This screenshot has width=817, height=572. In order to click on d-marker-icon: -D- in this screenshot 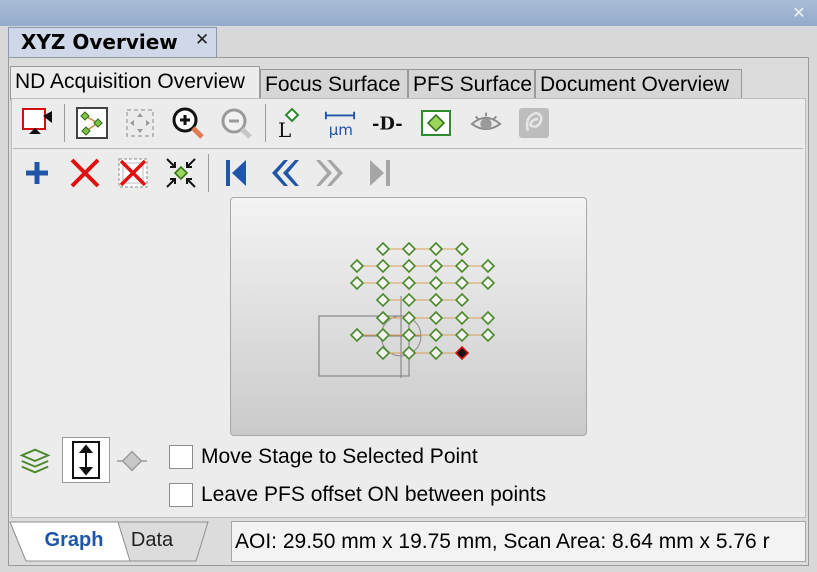, I will do `click(388, 123)`.